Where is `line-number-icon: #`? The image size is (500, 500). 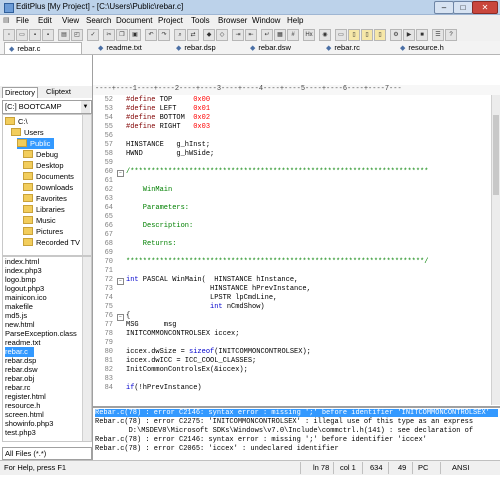
line-number-icon: # is located at coordinates (293, 35).